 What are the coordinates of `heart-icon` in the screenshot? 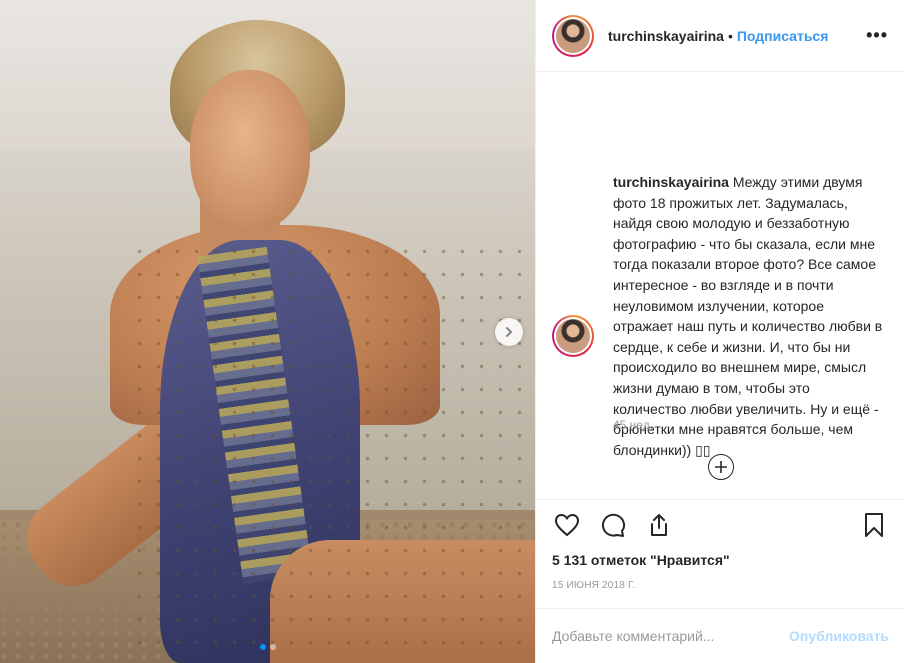 It's located at (567, 525).